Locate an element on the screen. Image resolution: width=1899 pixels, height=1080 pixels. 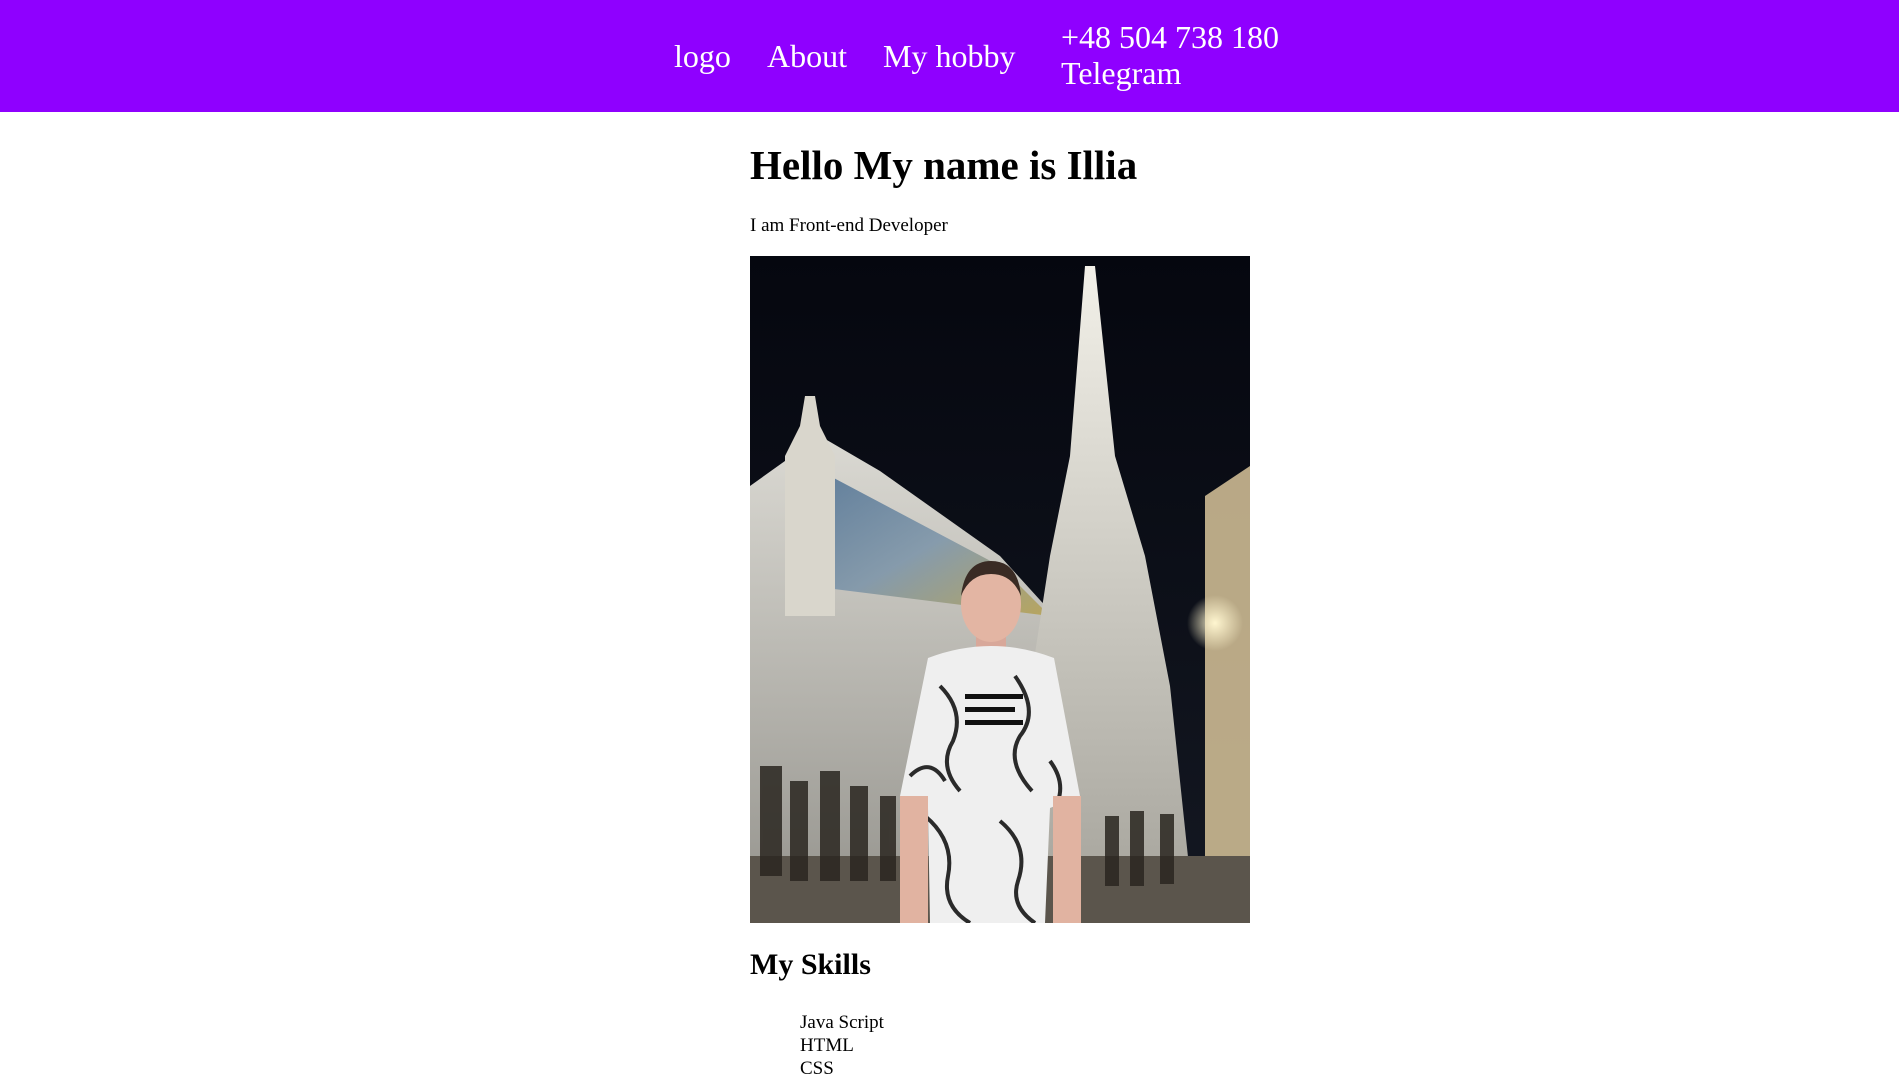
skill-item-css: CSS is located at coordinates (817, 1068).